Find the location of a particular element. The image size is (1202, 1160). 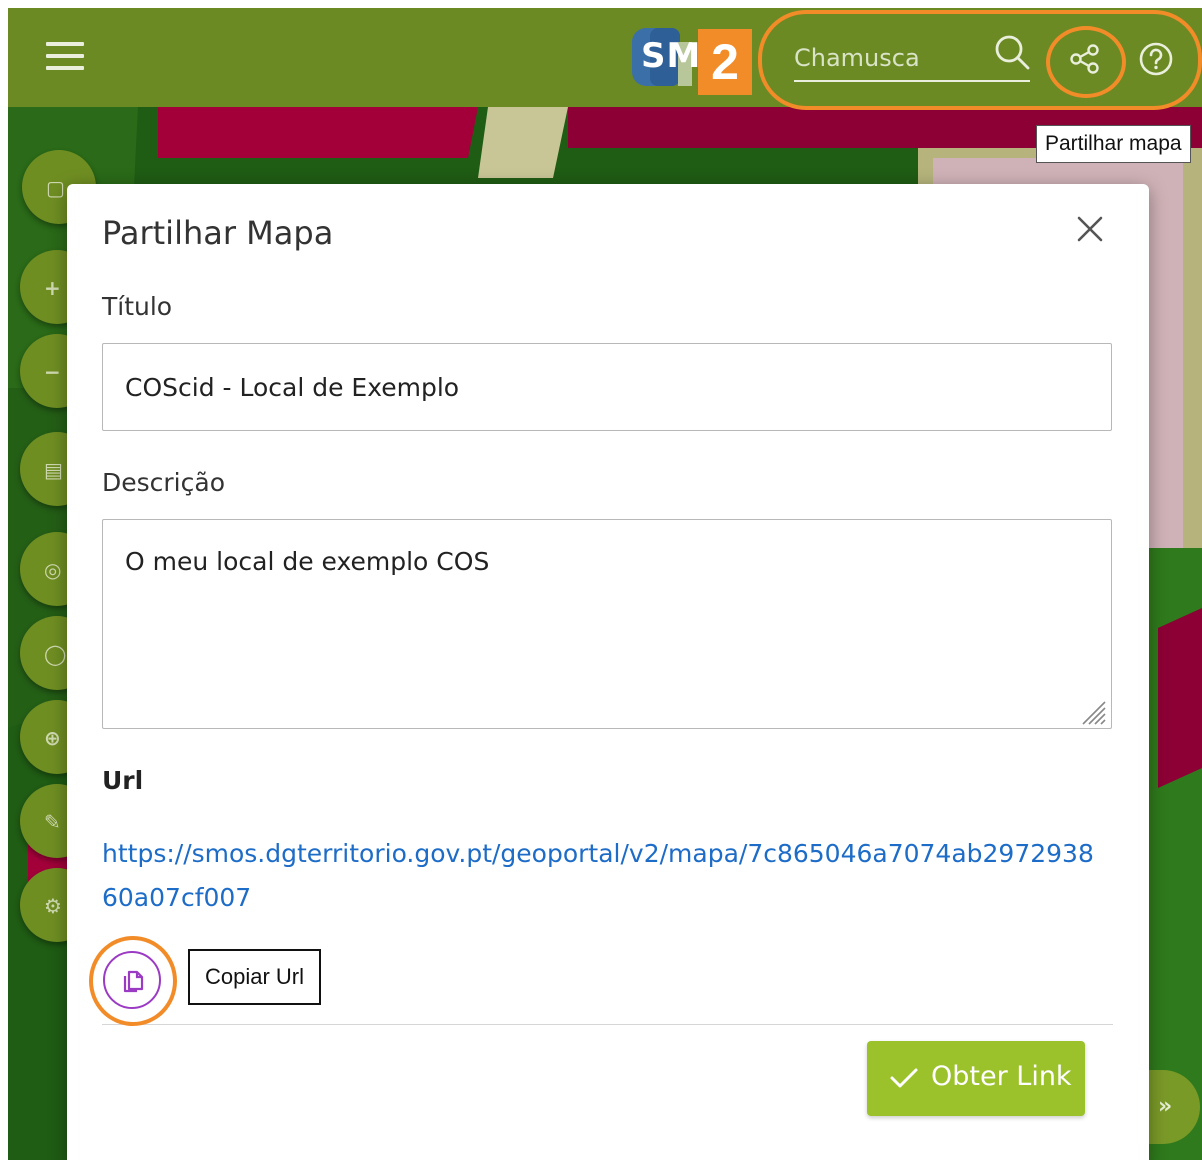

get-link-label: Obter Link is located at coordinates (1001, 1076).